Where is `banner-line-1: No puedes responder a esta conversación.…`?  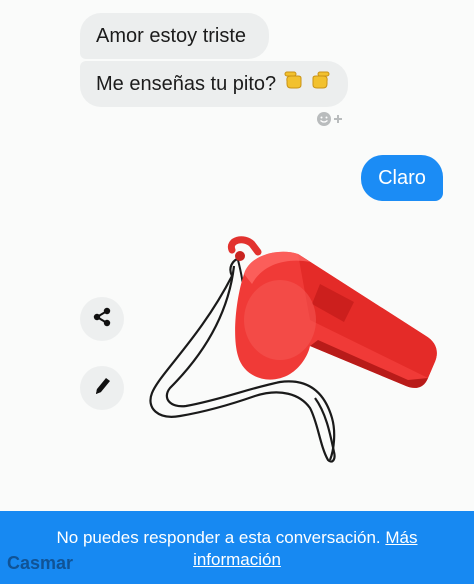
banner-line-1: No puedes responder a esta conversación.… is located at coordinates (237, 538).